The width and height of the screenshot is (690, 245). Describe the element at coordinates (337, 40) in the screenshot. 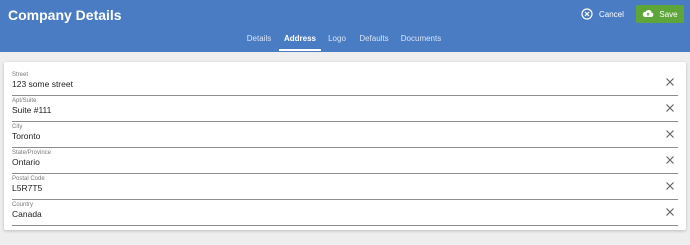

I see `tab-logo: Logo` at that location.